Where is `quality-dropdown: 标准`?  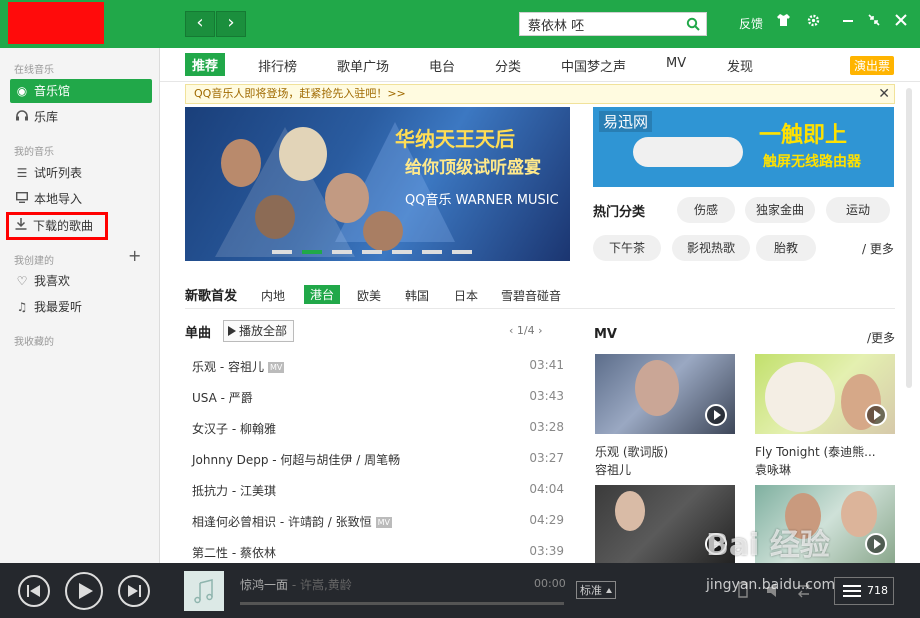
quality-dropdown: 标准 is located at coordinates (596, 590).